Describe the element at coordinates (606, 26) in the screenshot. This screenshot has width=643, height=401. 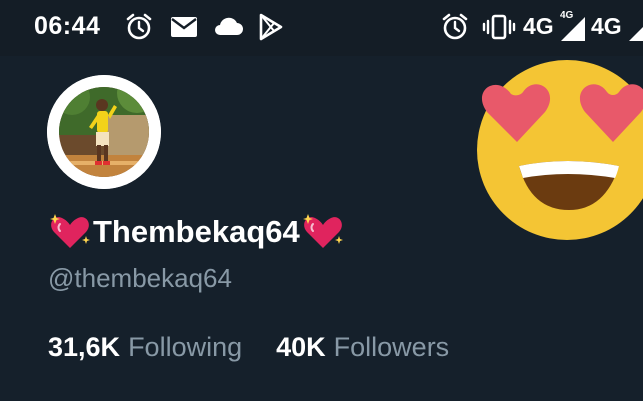
I see `network-type-label-2: 4G` at that location.